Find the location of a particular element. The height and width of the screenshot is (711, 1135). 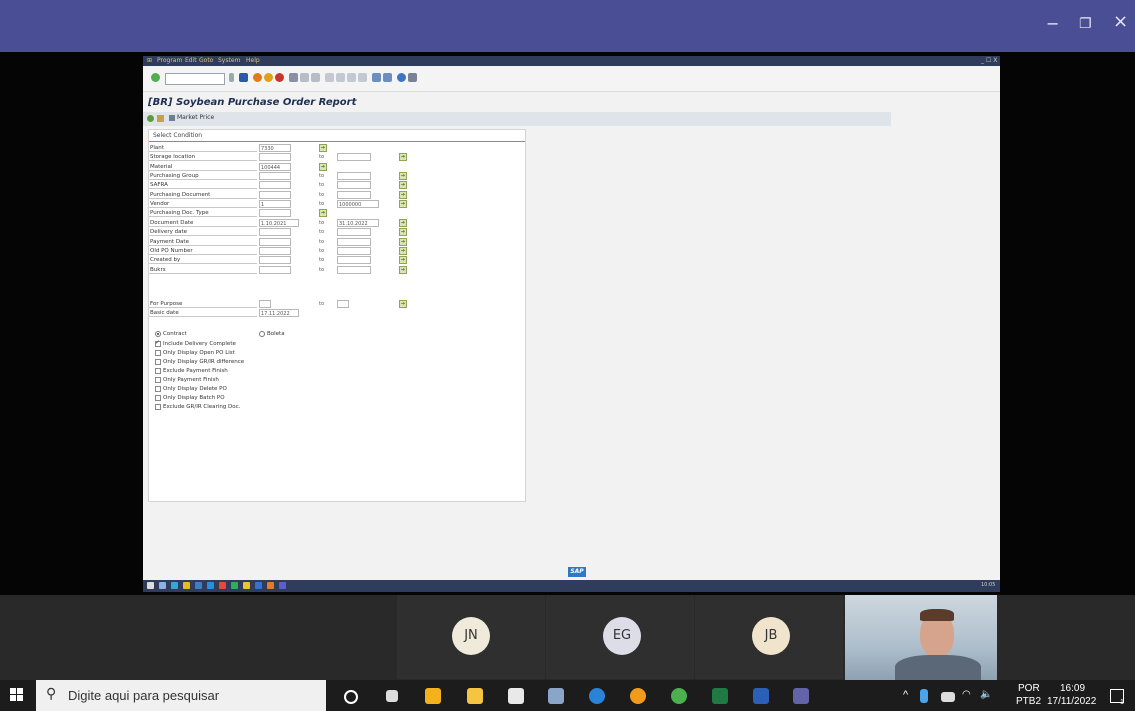

keyboard-layout: PTB2 is located at coordinates (1028, 702).